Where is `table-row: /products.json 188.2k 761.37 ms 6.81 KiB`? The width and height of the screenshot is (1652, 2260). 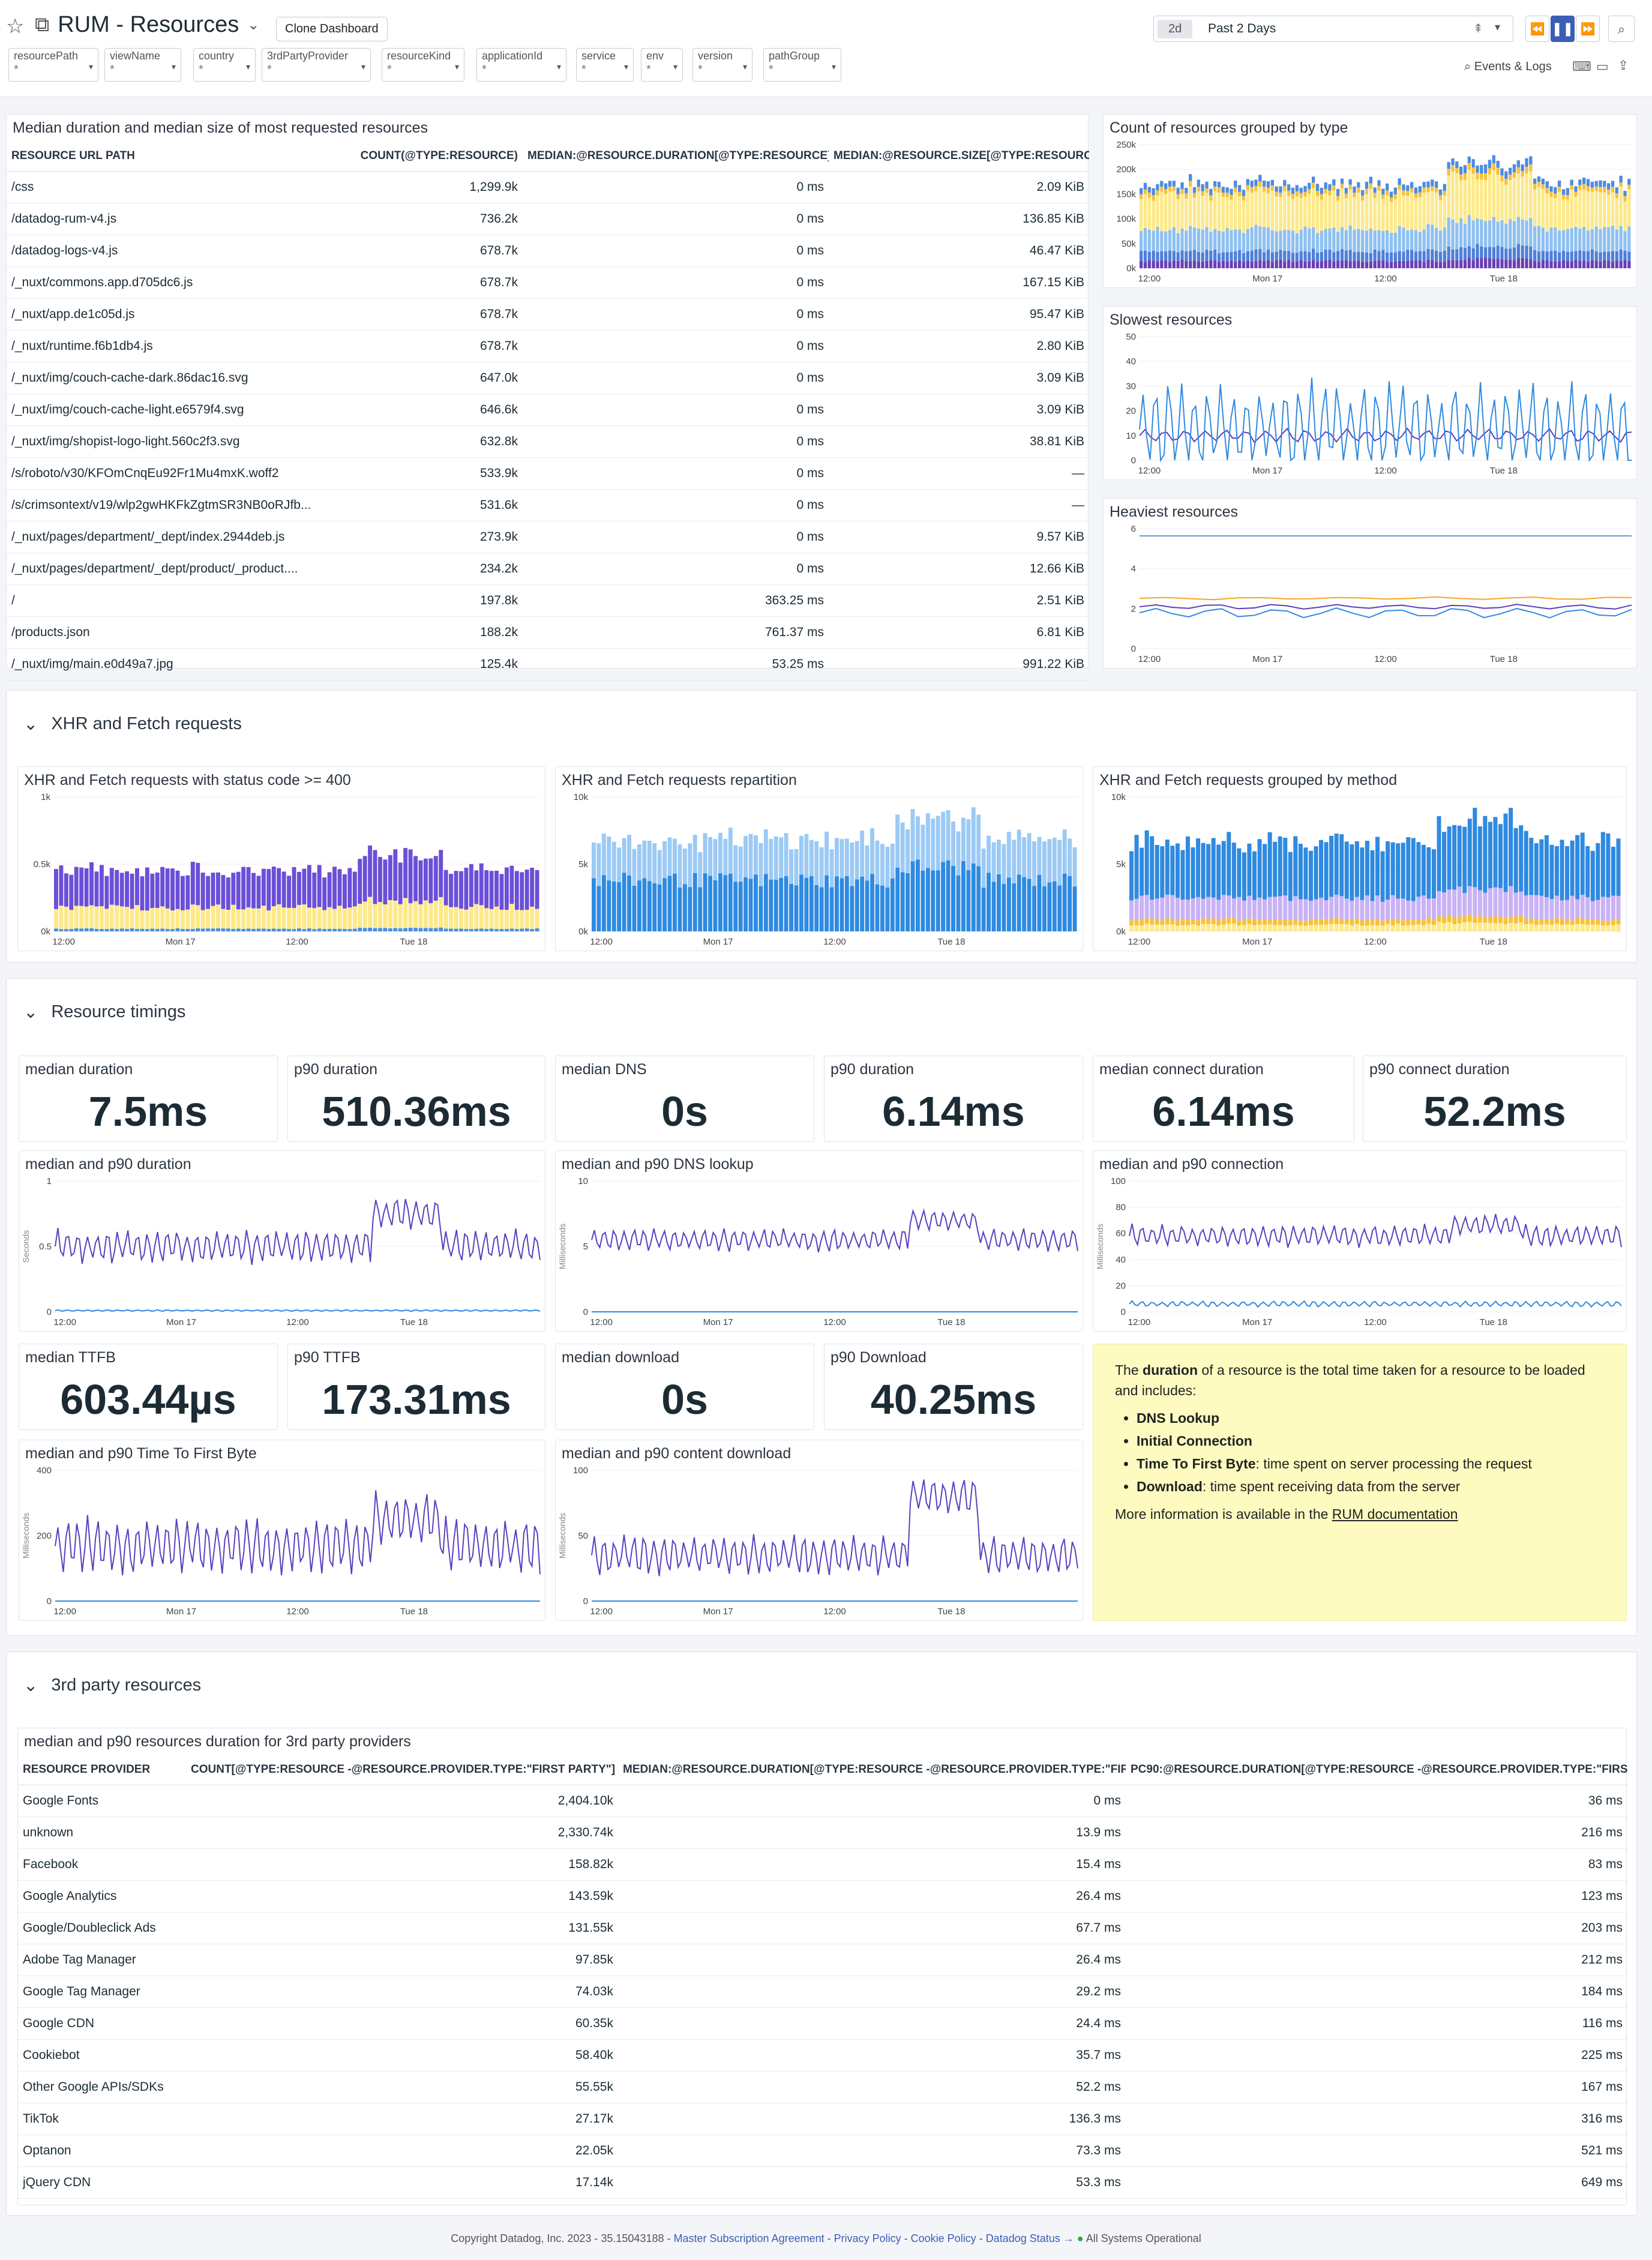
table-row: /products.json 188.2k 761.37 ms 6.81 KiB is located at coordinates (548, 632).